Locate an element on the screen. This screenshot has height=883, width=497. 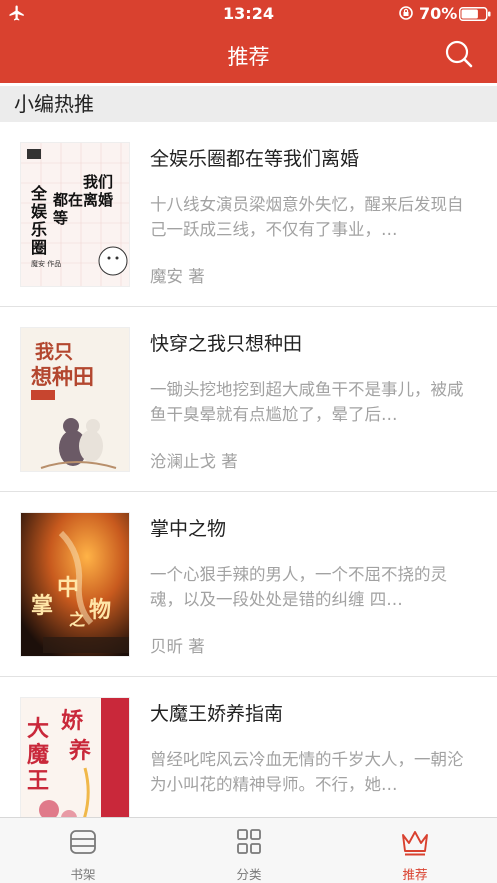
svg-text: 都在 is located at coordinates (67, 200).